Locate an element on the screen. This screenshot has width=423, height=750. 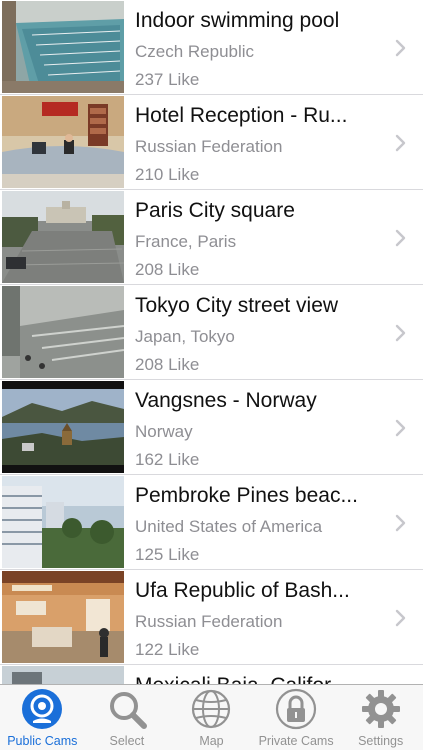
cam-location: Japan, Tokyo is located at coordinates (185, 336).